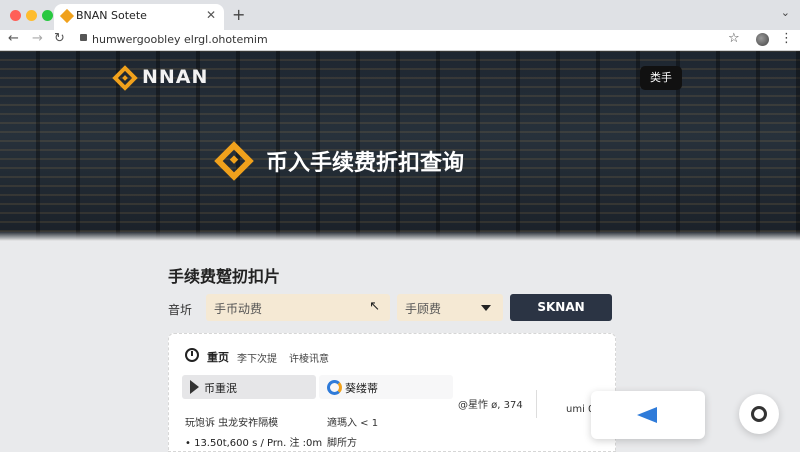 The image size is (800, 452). I want to click on bird-icon, so click(647, 415).